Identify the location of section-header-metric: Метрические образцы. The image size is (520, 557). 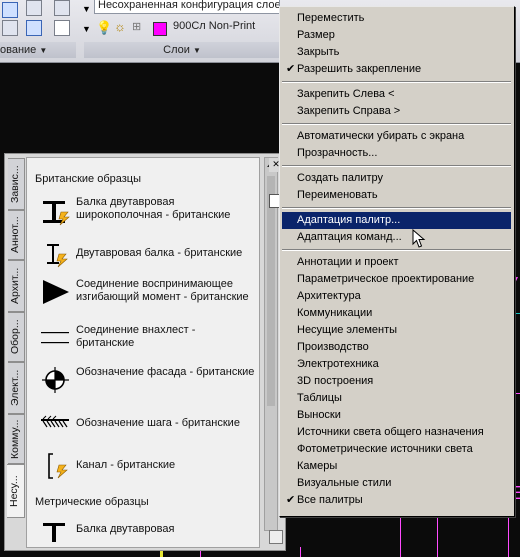
(92, 502).